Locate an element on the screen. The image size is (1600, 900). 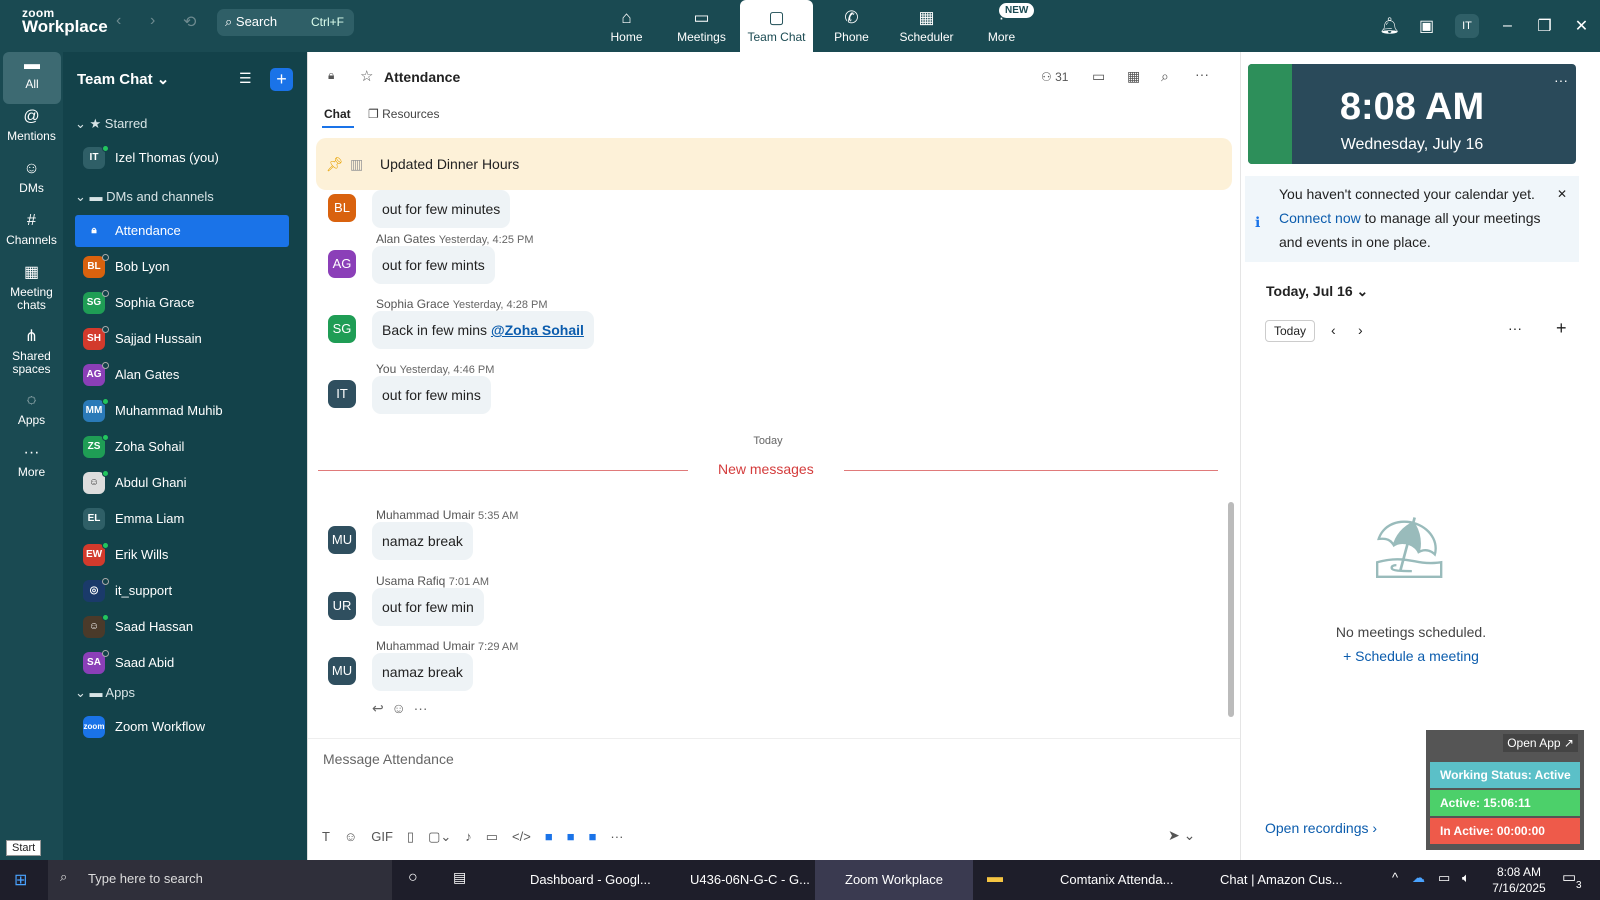
widgets-icon: ▤ is located at coordinates (459, 877).